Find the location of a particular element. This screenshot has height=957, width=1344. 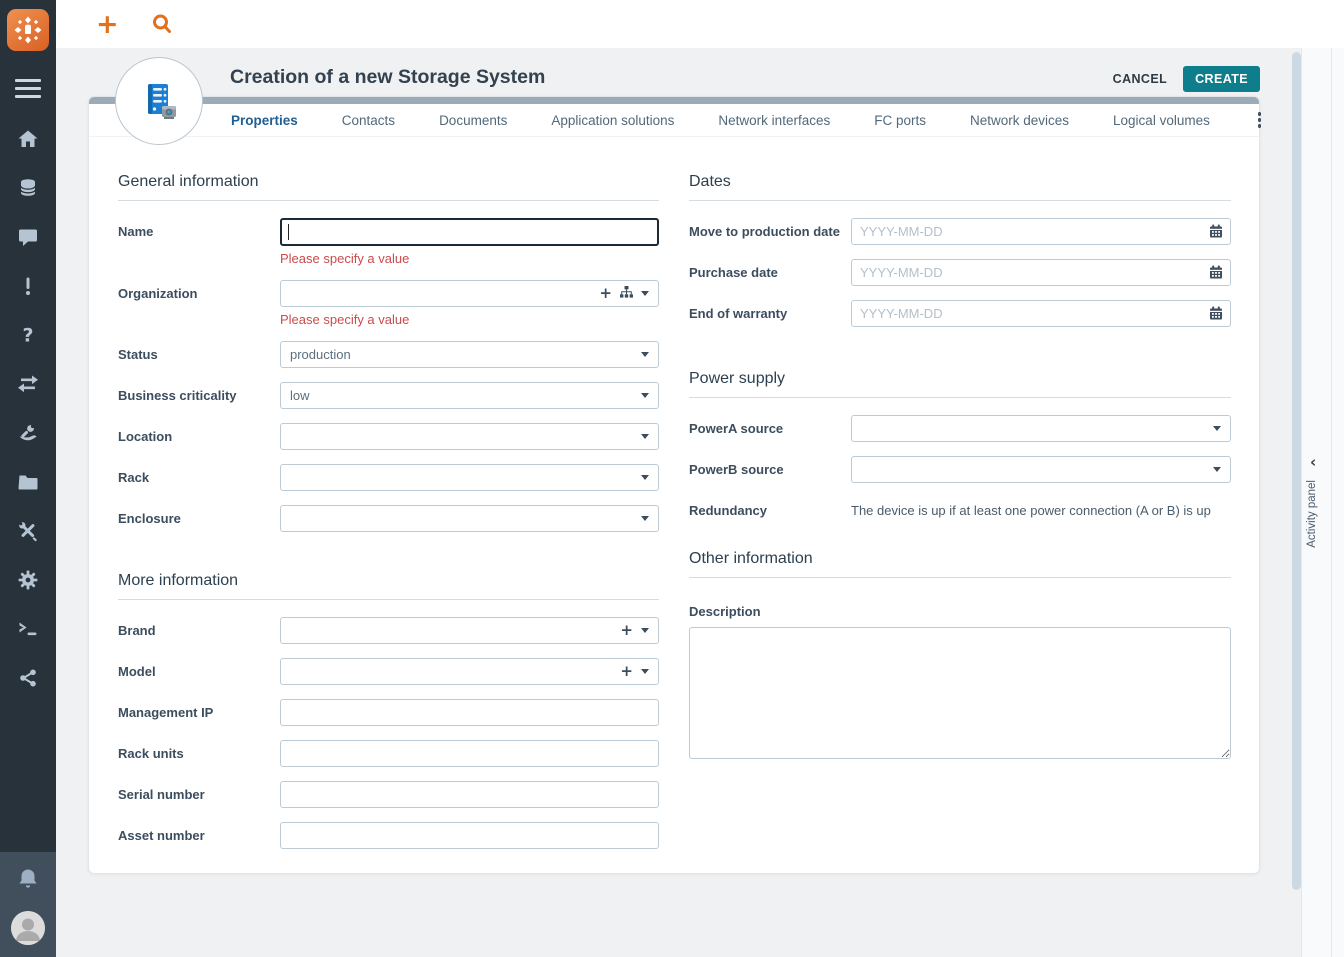

tab-logical-volumes: Logical volumes is located at coordinates (1161, 120).